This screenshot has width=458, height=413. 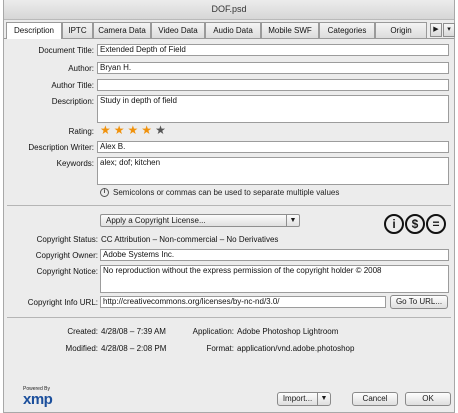 What do you see at coordinates (178, 30) in the screenshot?
I see `tab-video-data: Video Data` at bounding box center [178, 30].